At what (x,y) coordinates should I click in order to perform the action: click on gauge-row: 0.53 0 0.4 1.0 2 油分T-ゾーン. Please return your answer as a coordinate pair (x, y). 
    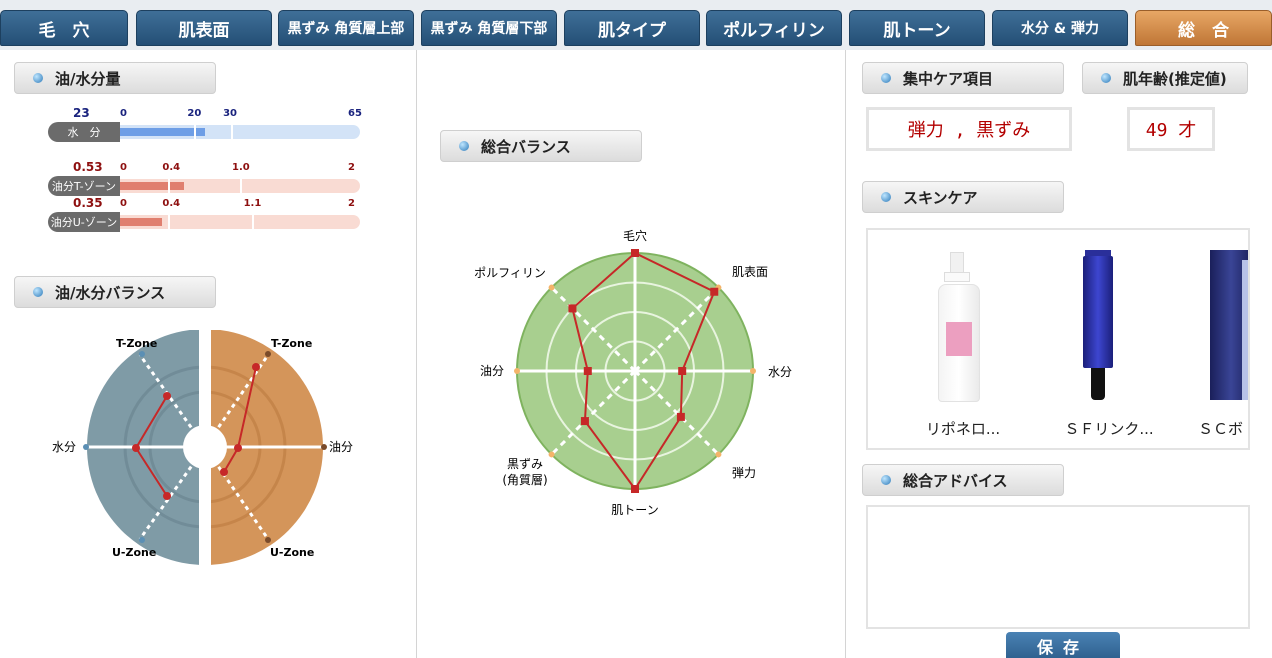
    Looking at the image, I should click on (205, 179).